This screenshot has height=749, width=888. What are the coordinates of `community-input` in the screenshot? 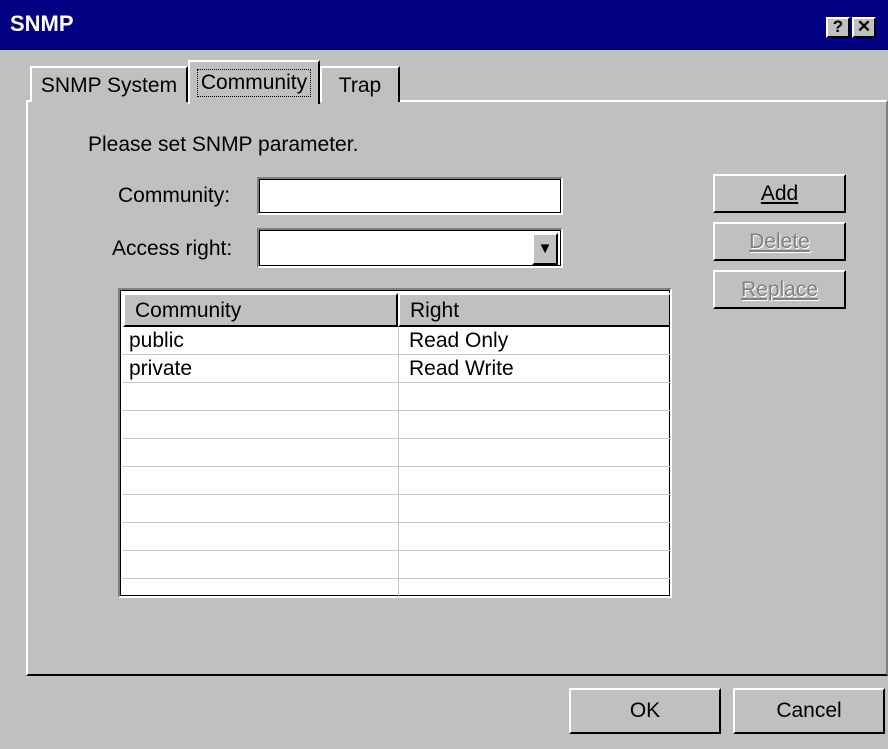 It's located at (410, 196).